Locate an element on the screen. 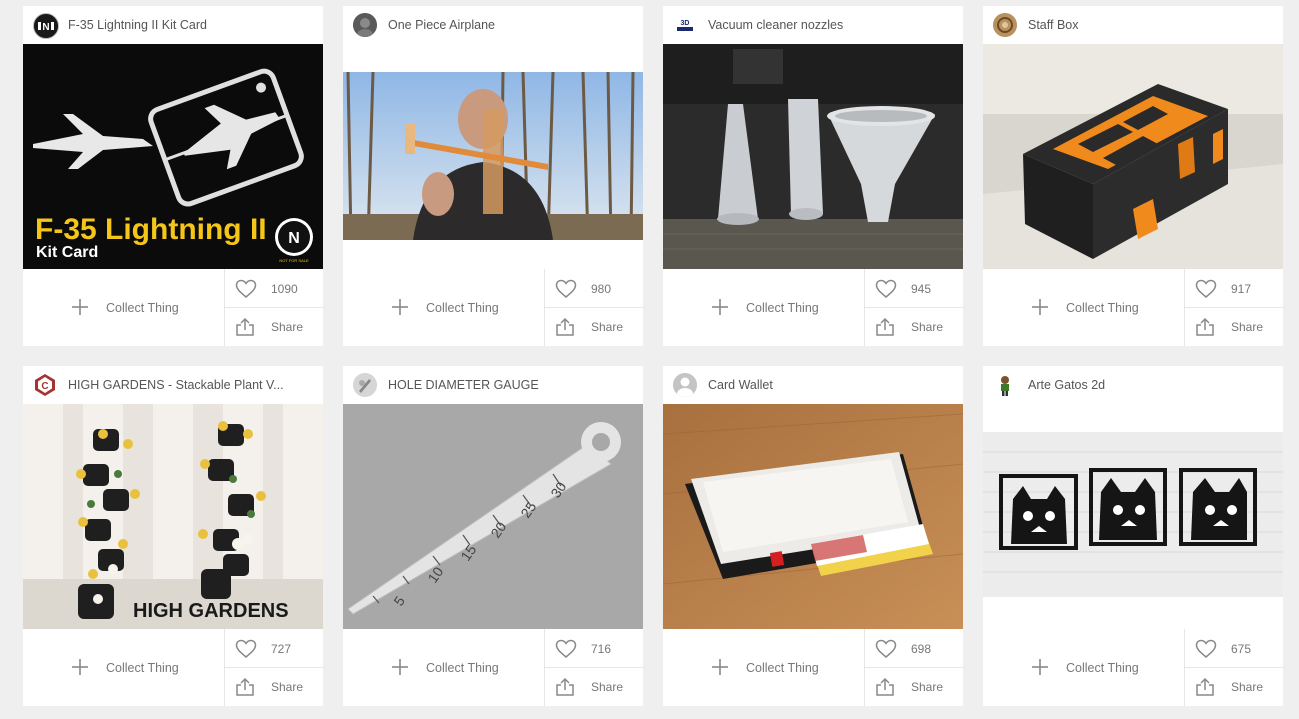  thumb-subtitle: Kit Card is located at coordinates (67, 252).